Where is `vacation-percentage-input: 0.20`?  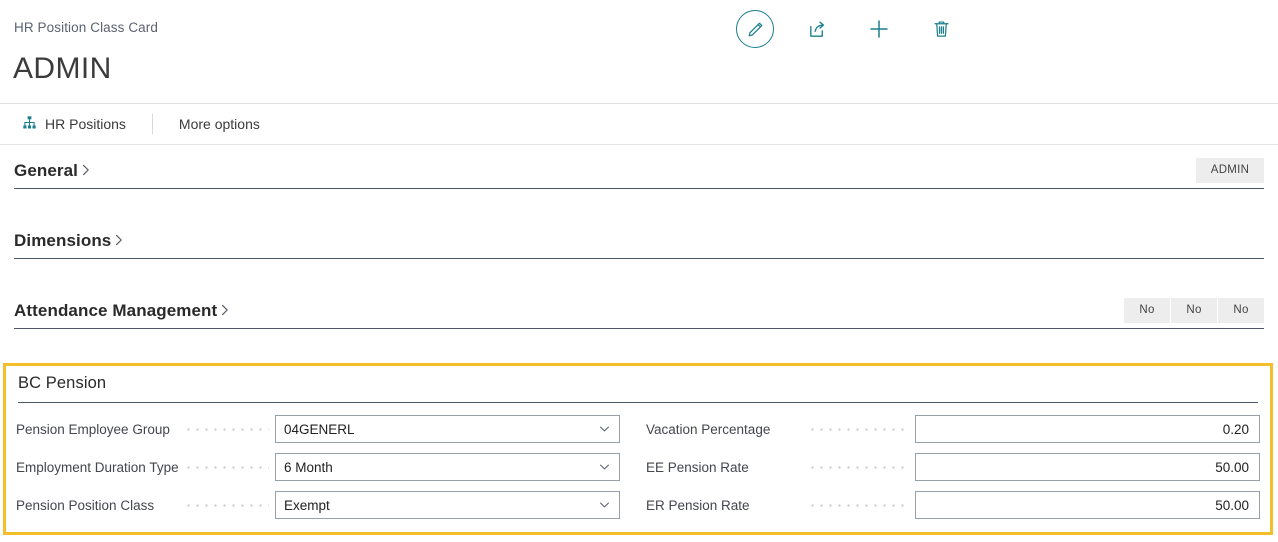 vacation-percentage-input: 0.20 is located at coordinates (1087, 429).